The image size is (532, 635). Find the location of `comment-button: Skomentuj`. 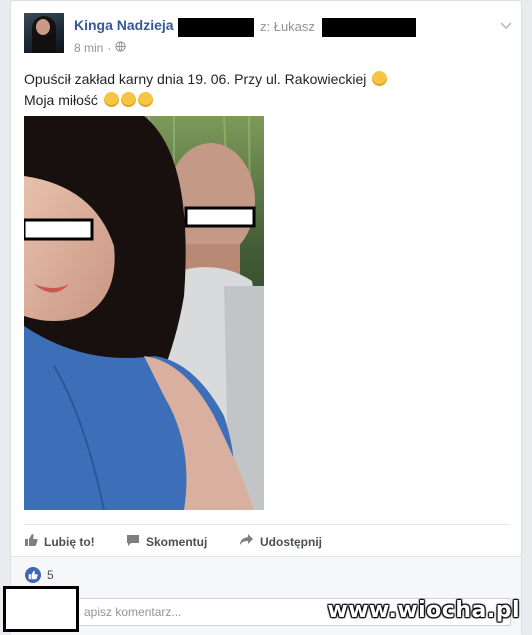

comment-button: Skomentuj is located at coordinates (166, 541).